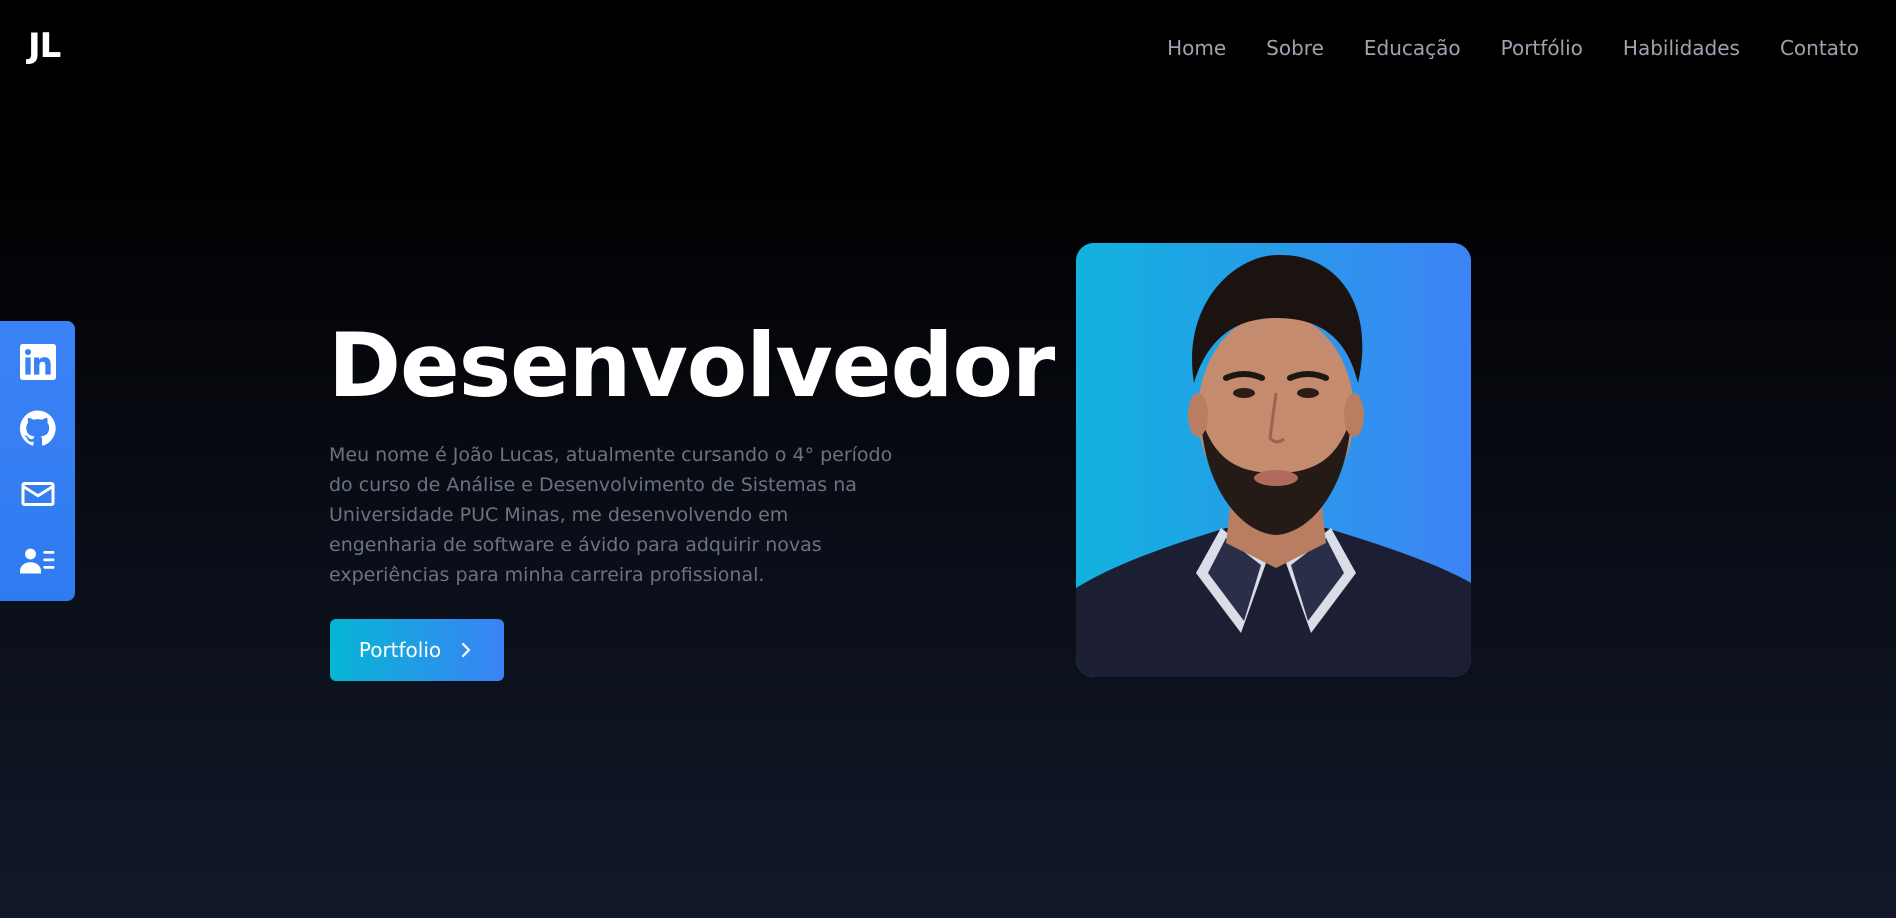  I want to click on github-icon, so click(37, 428).